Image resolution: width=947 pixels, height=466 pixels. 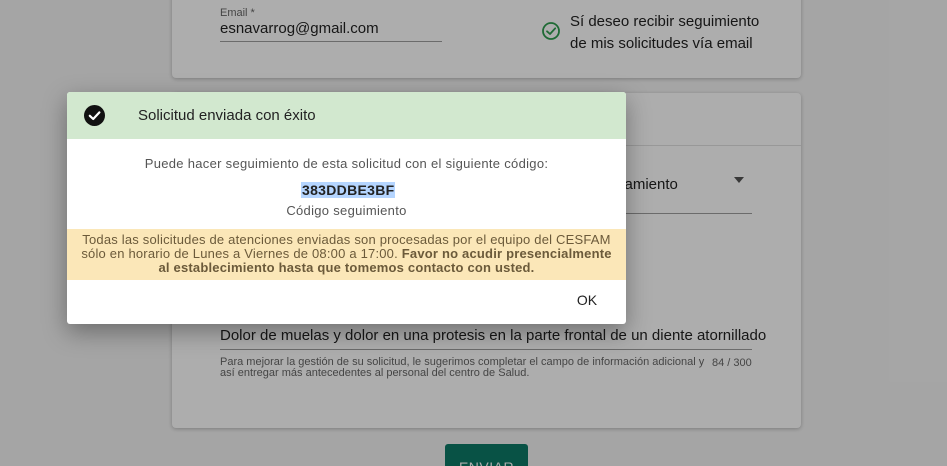 I want to click on dialog-header: Solicitud enviada con éxito, so click(x=346, y=115).